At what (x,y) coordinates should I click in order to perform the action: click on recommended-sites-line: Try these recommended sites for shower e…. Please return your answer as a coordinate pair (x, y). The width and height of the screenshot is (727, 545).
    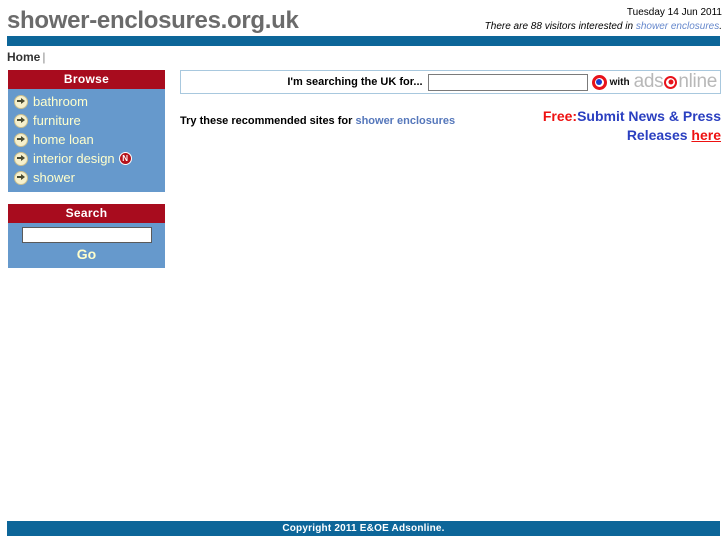
    Looking at the image, I should click on (317, 121).